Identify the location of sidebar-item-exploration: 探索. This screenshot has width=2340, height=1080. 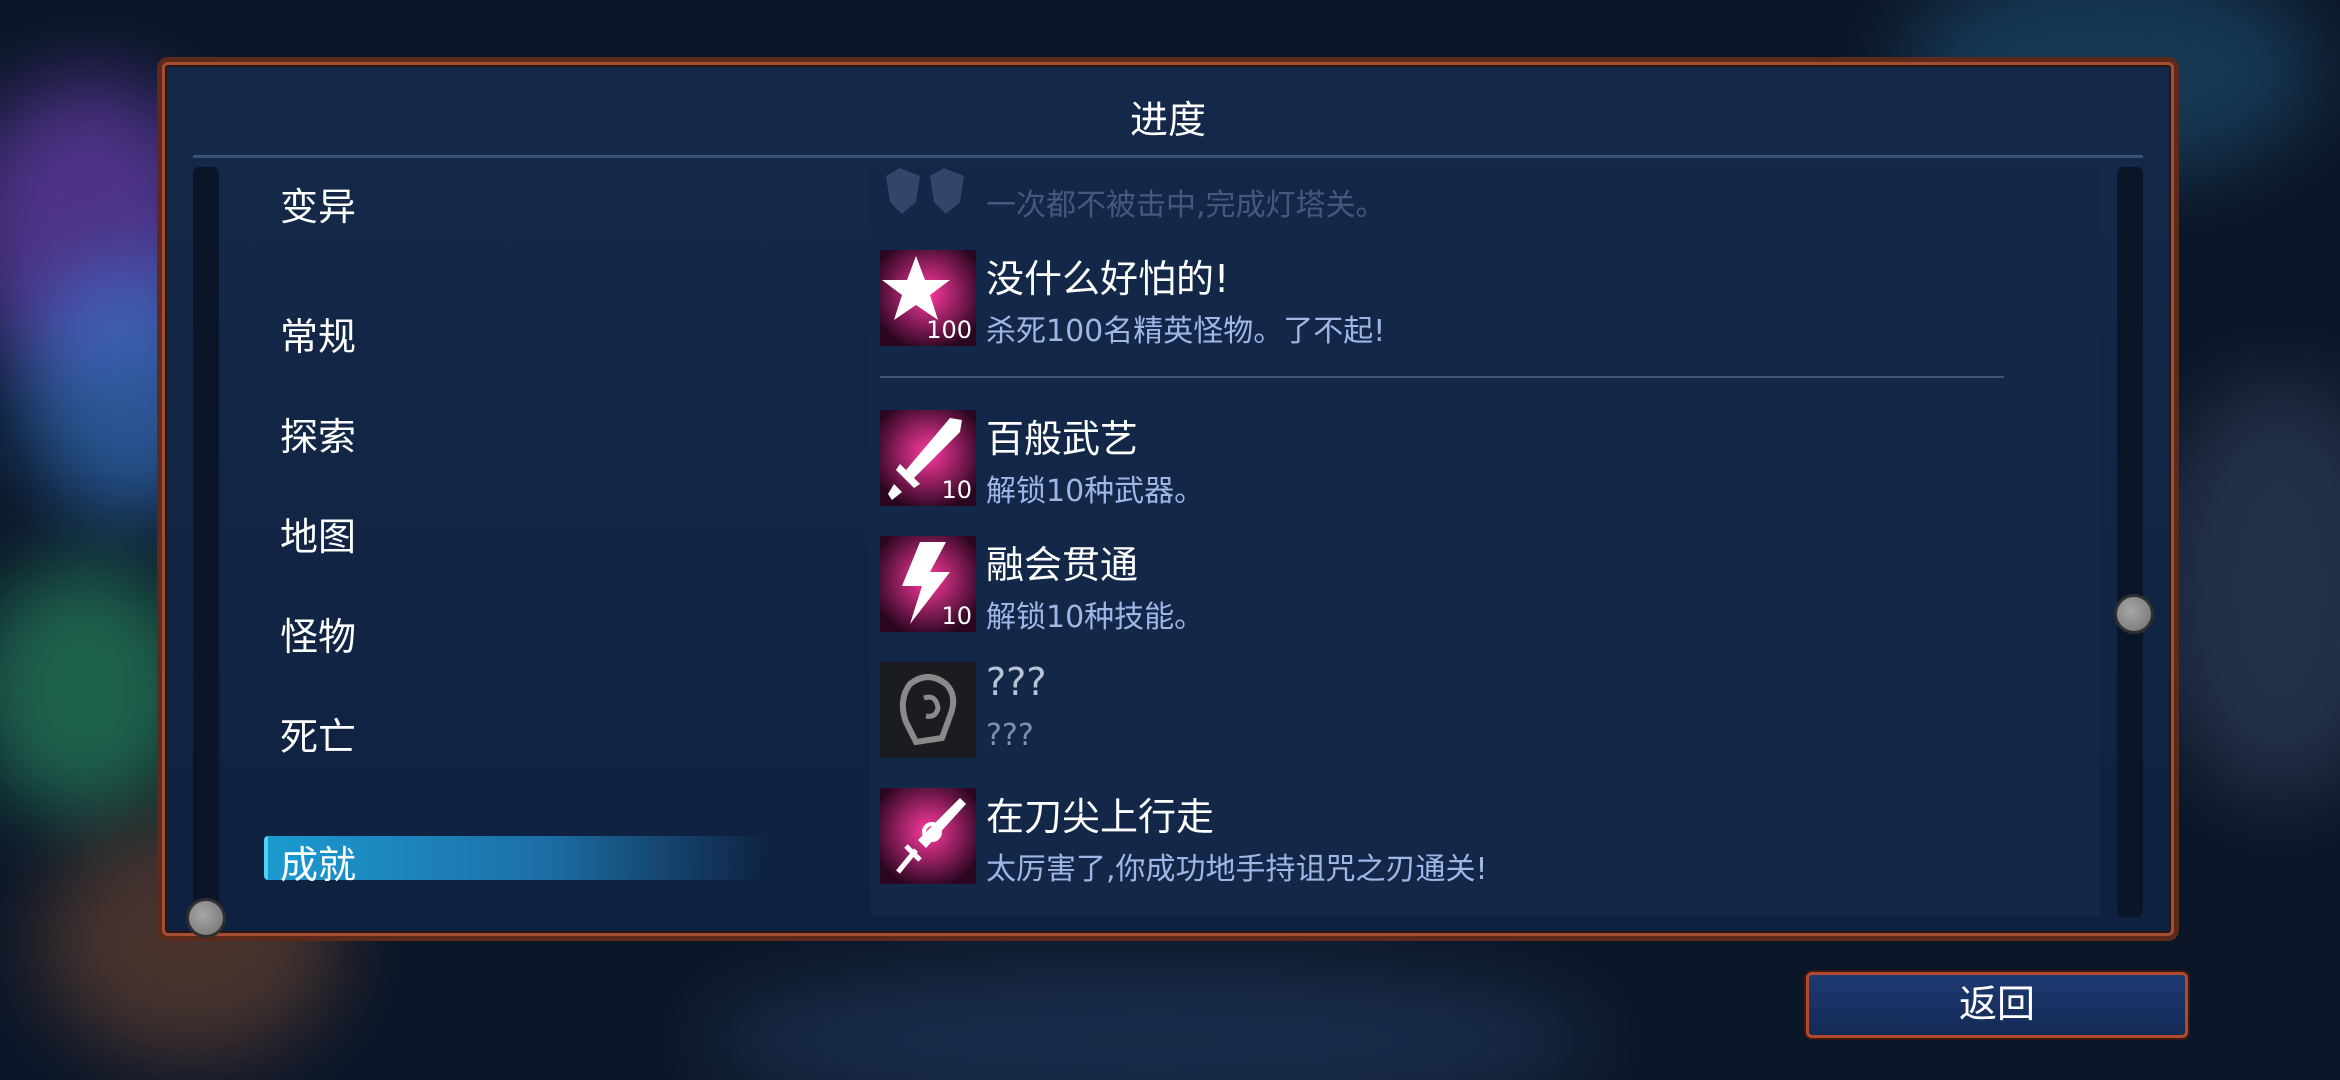
(318, 433).